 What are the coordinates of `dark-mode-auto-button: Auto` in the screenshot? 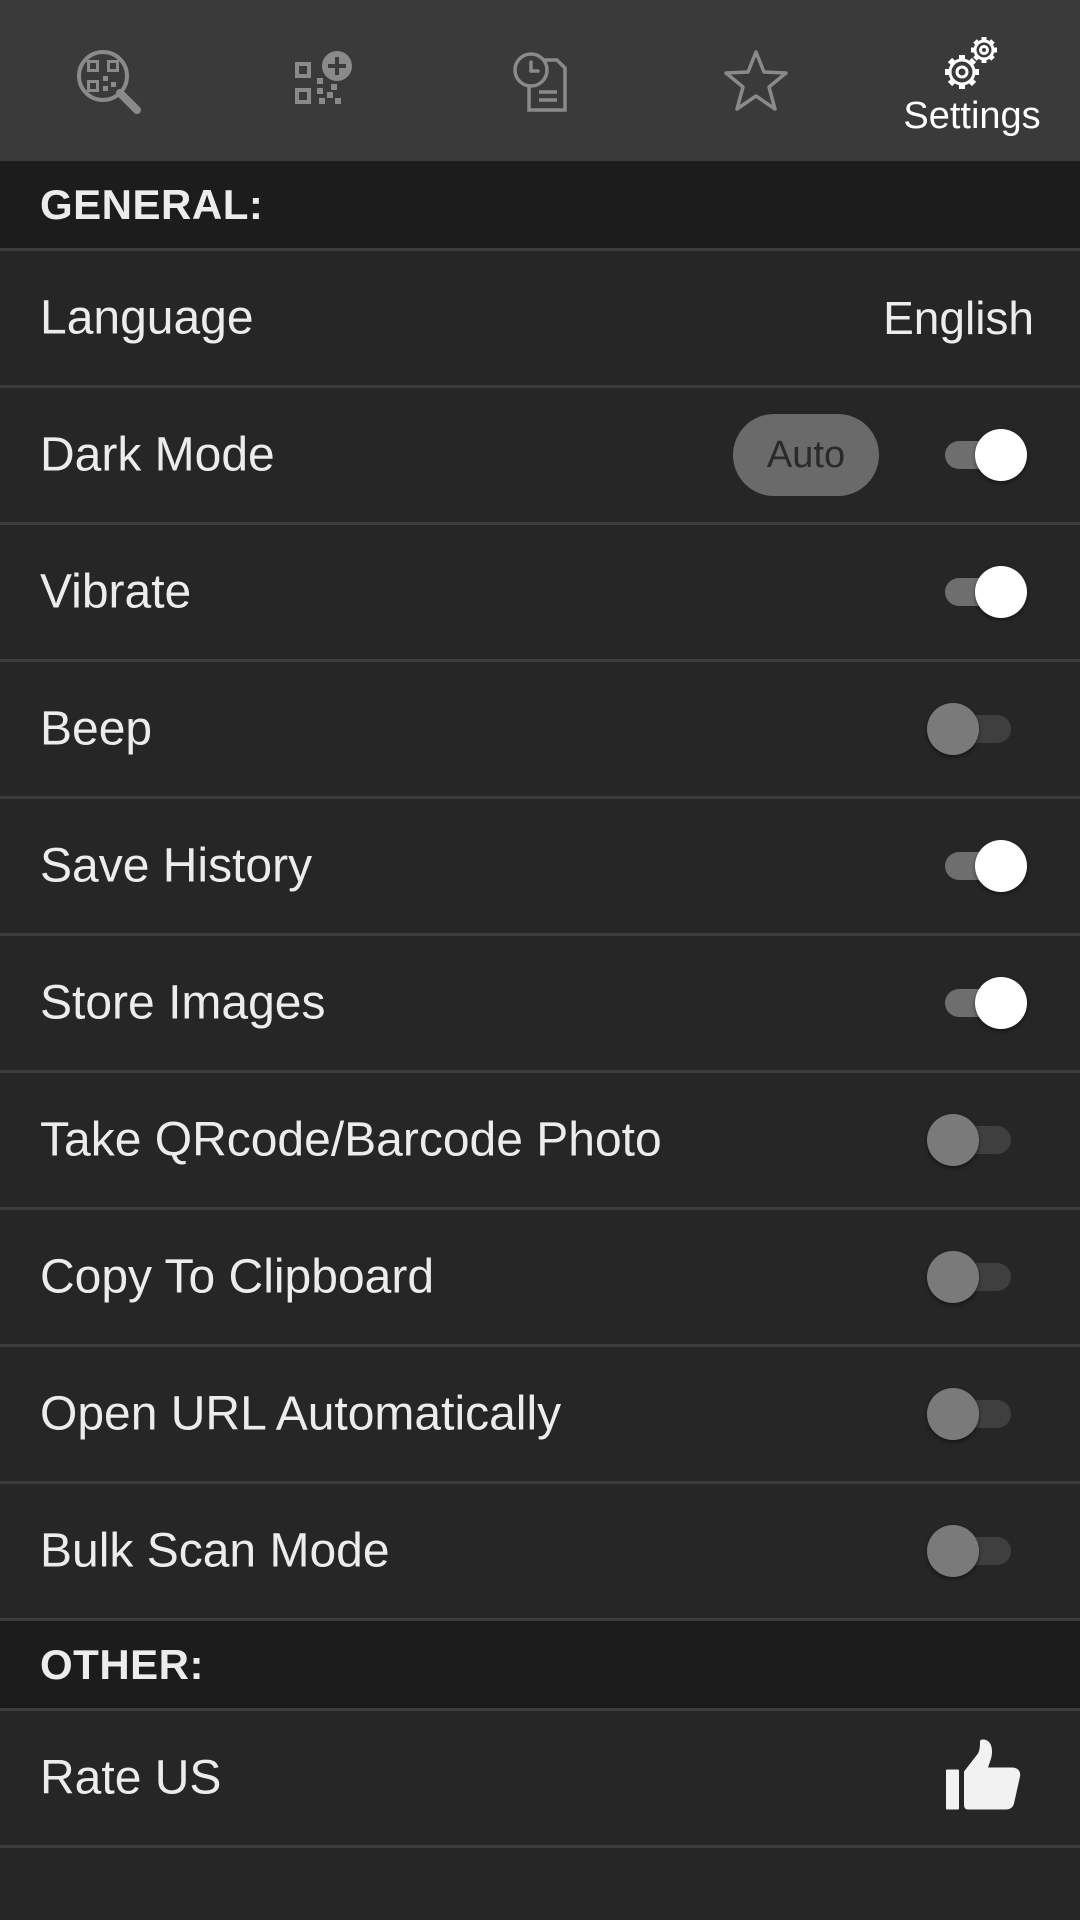 It's located at (806, 455).